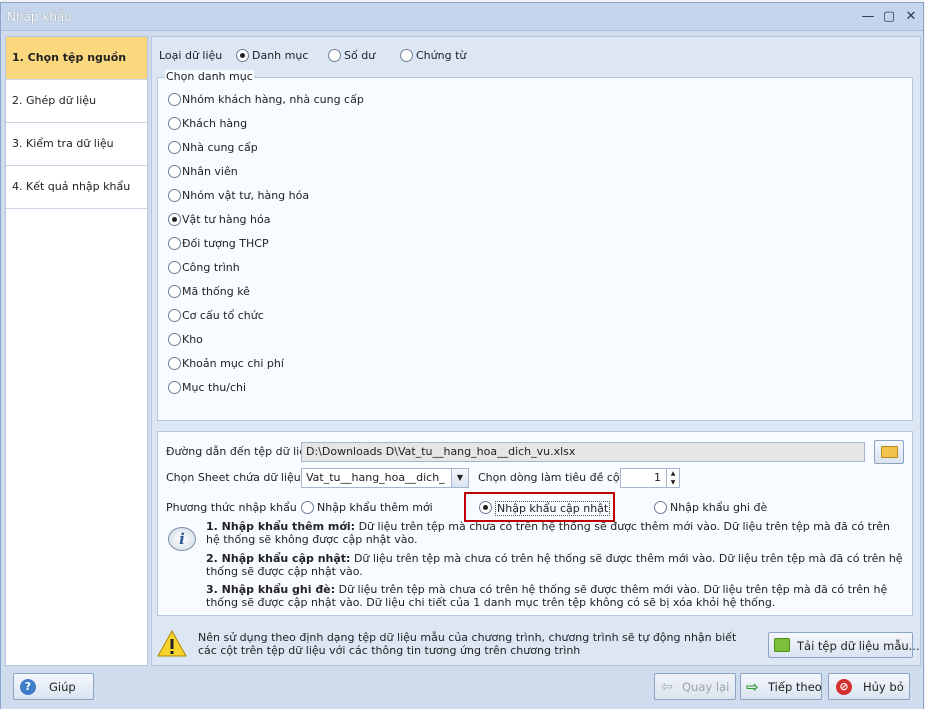 This screenshot has width=925, height=709. I want to click on back-button: ⇦ Quay lại, so click(695, 686).